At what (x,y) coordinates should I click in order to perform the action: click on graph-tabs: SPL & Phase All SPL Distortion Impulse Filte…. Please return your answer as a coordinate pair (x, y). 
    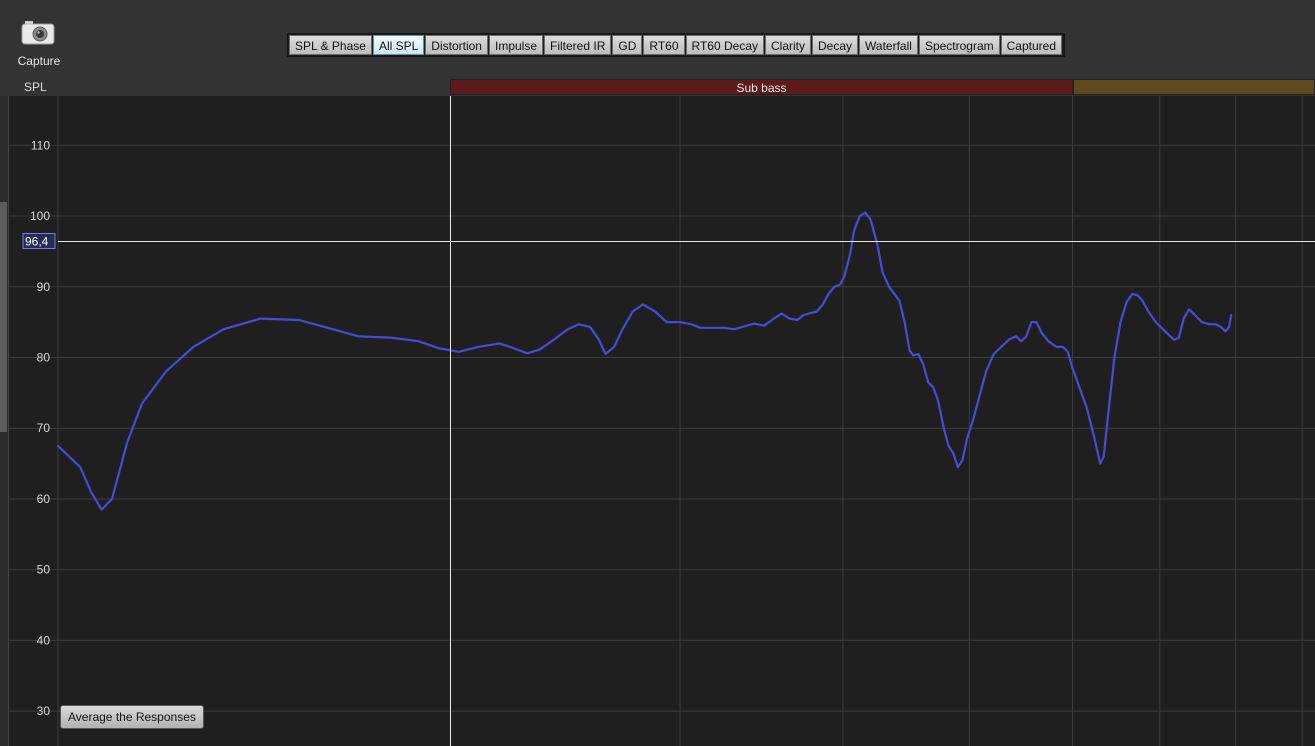
    Looking at the image, I should click on (676, 45).